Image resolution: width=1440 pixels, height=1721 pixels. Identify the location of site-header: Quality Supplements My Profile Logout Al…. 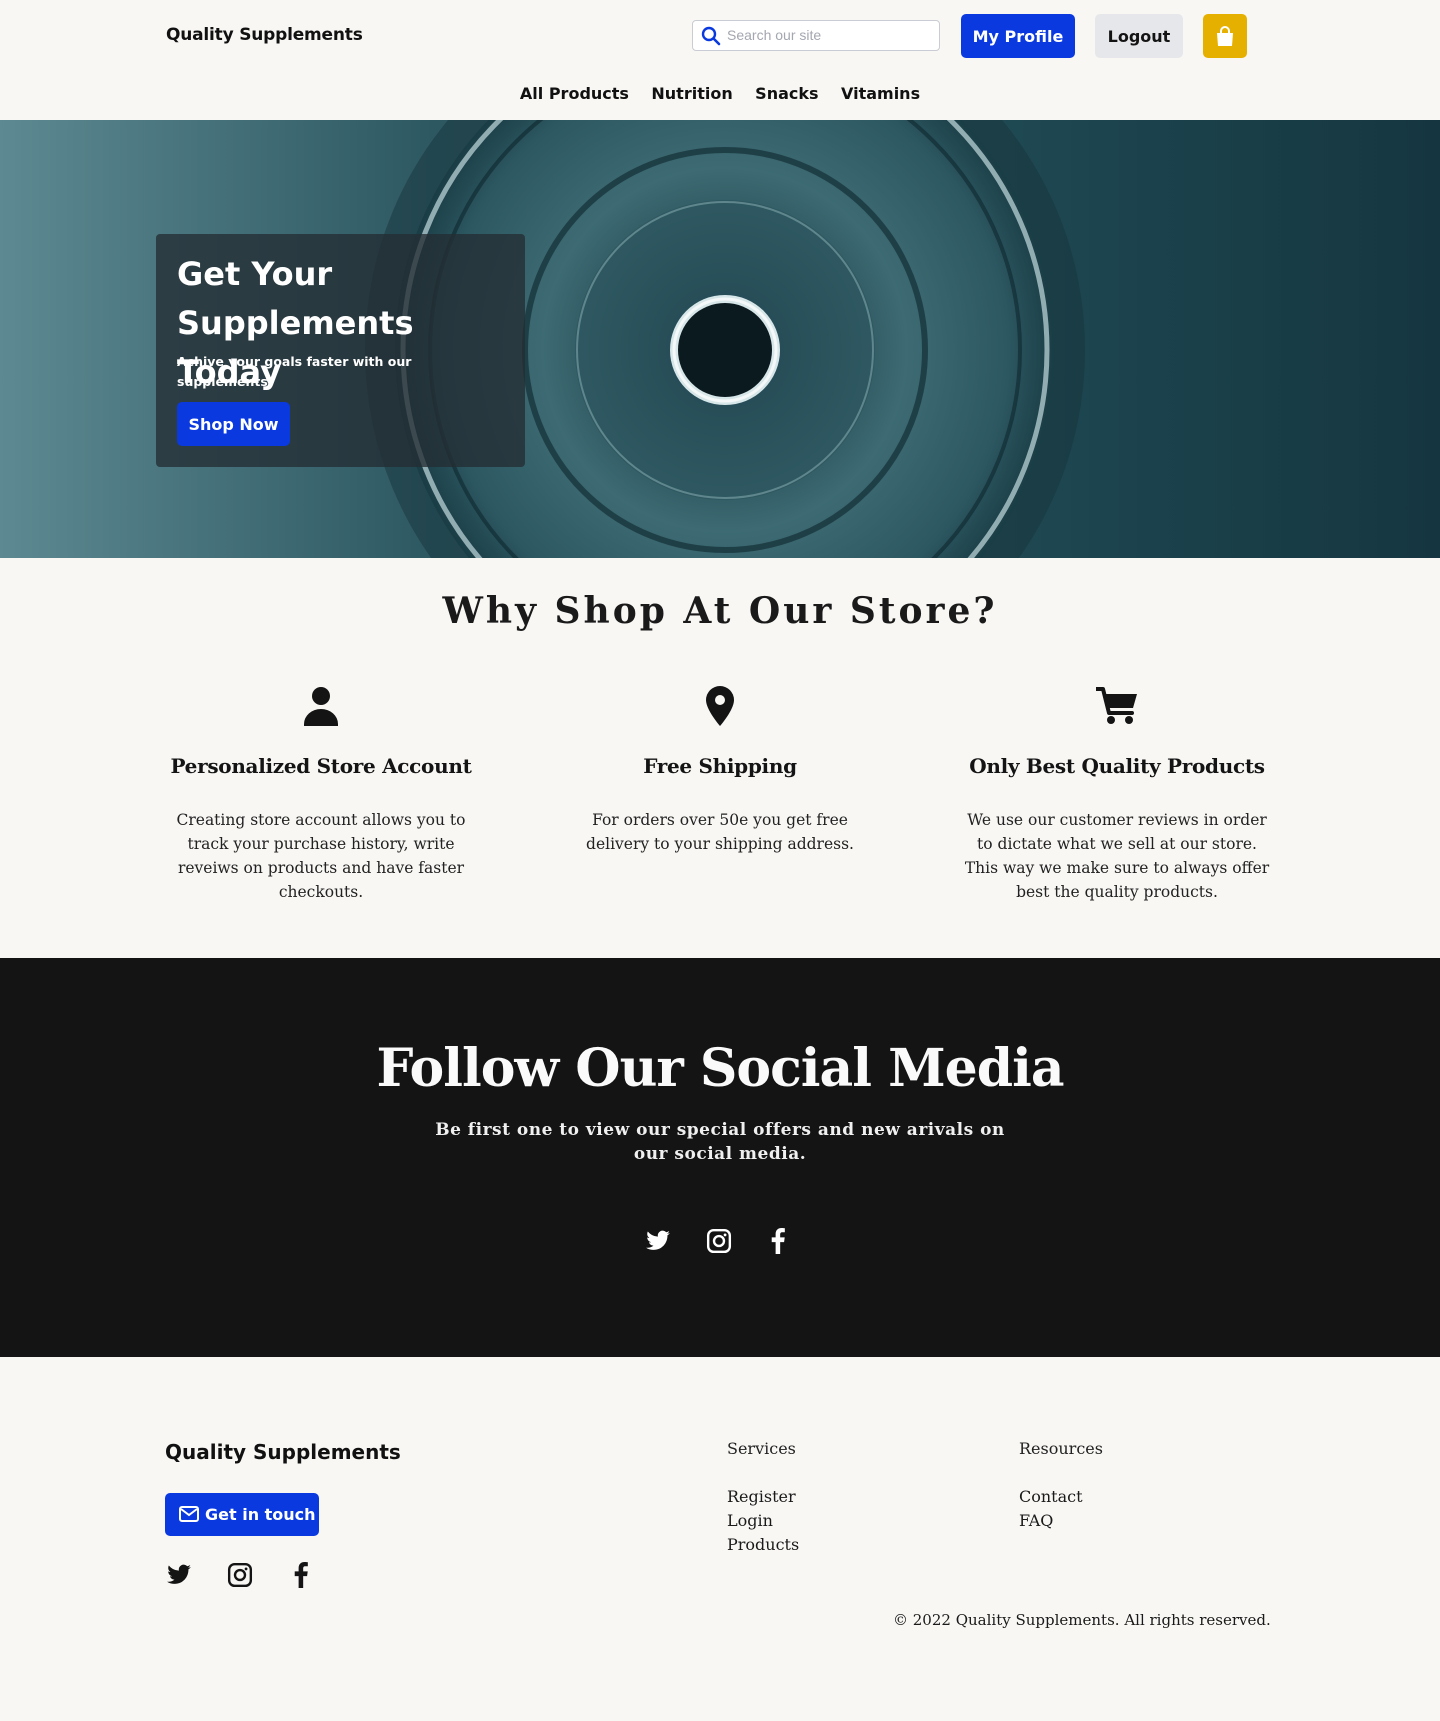
(720, 60).